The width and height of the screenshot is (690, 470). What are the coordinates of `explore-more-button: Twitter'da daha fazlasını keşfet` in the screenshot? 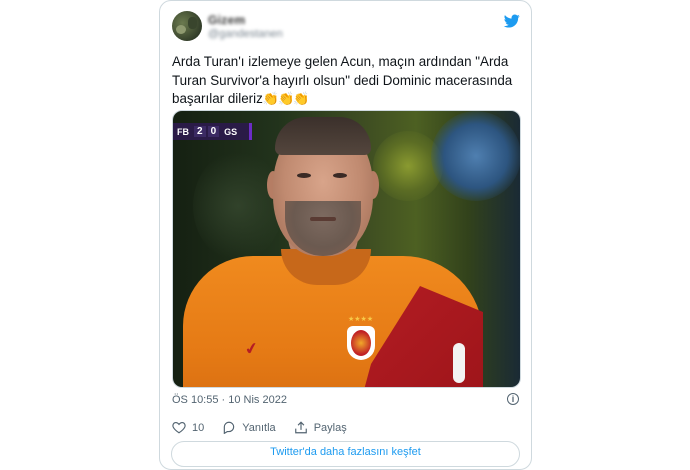 It's located at (345, 454).